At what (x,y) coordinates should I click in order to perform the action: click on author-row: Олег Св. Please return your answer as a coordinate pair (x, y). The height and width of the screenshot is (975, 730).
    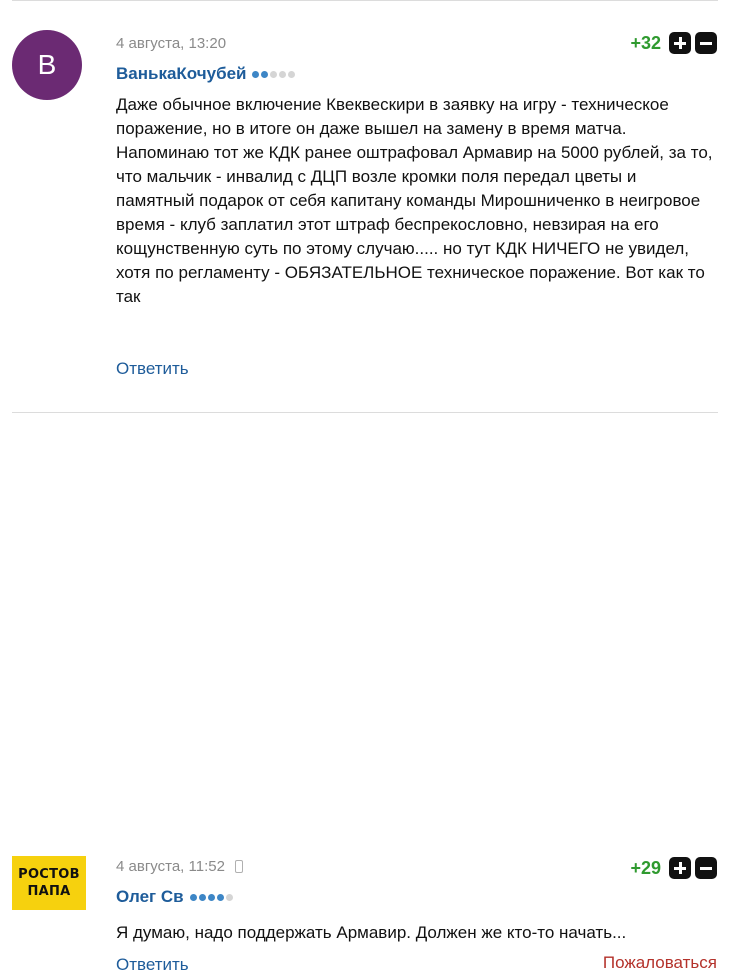
    Looking at the image, I should click on (174, 897).